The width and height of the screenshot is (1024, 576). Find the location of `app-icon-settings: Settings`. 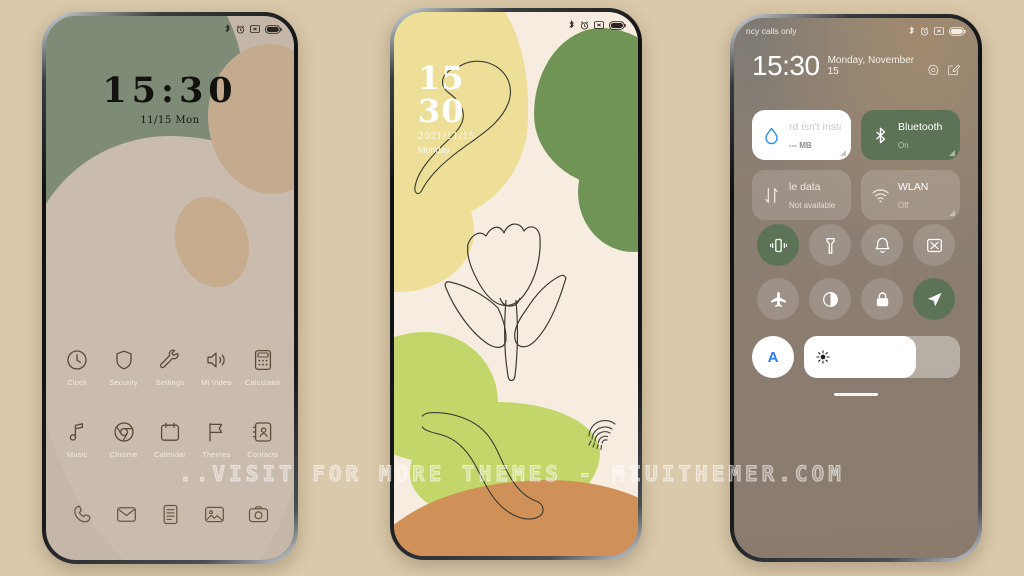

app-icon-settings: Settings is located at coordinates (170, 367).